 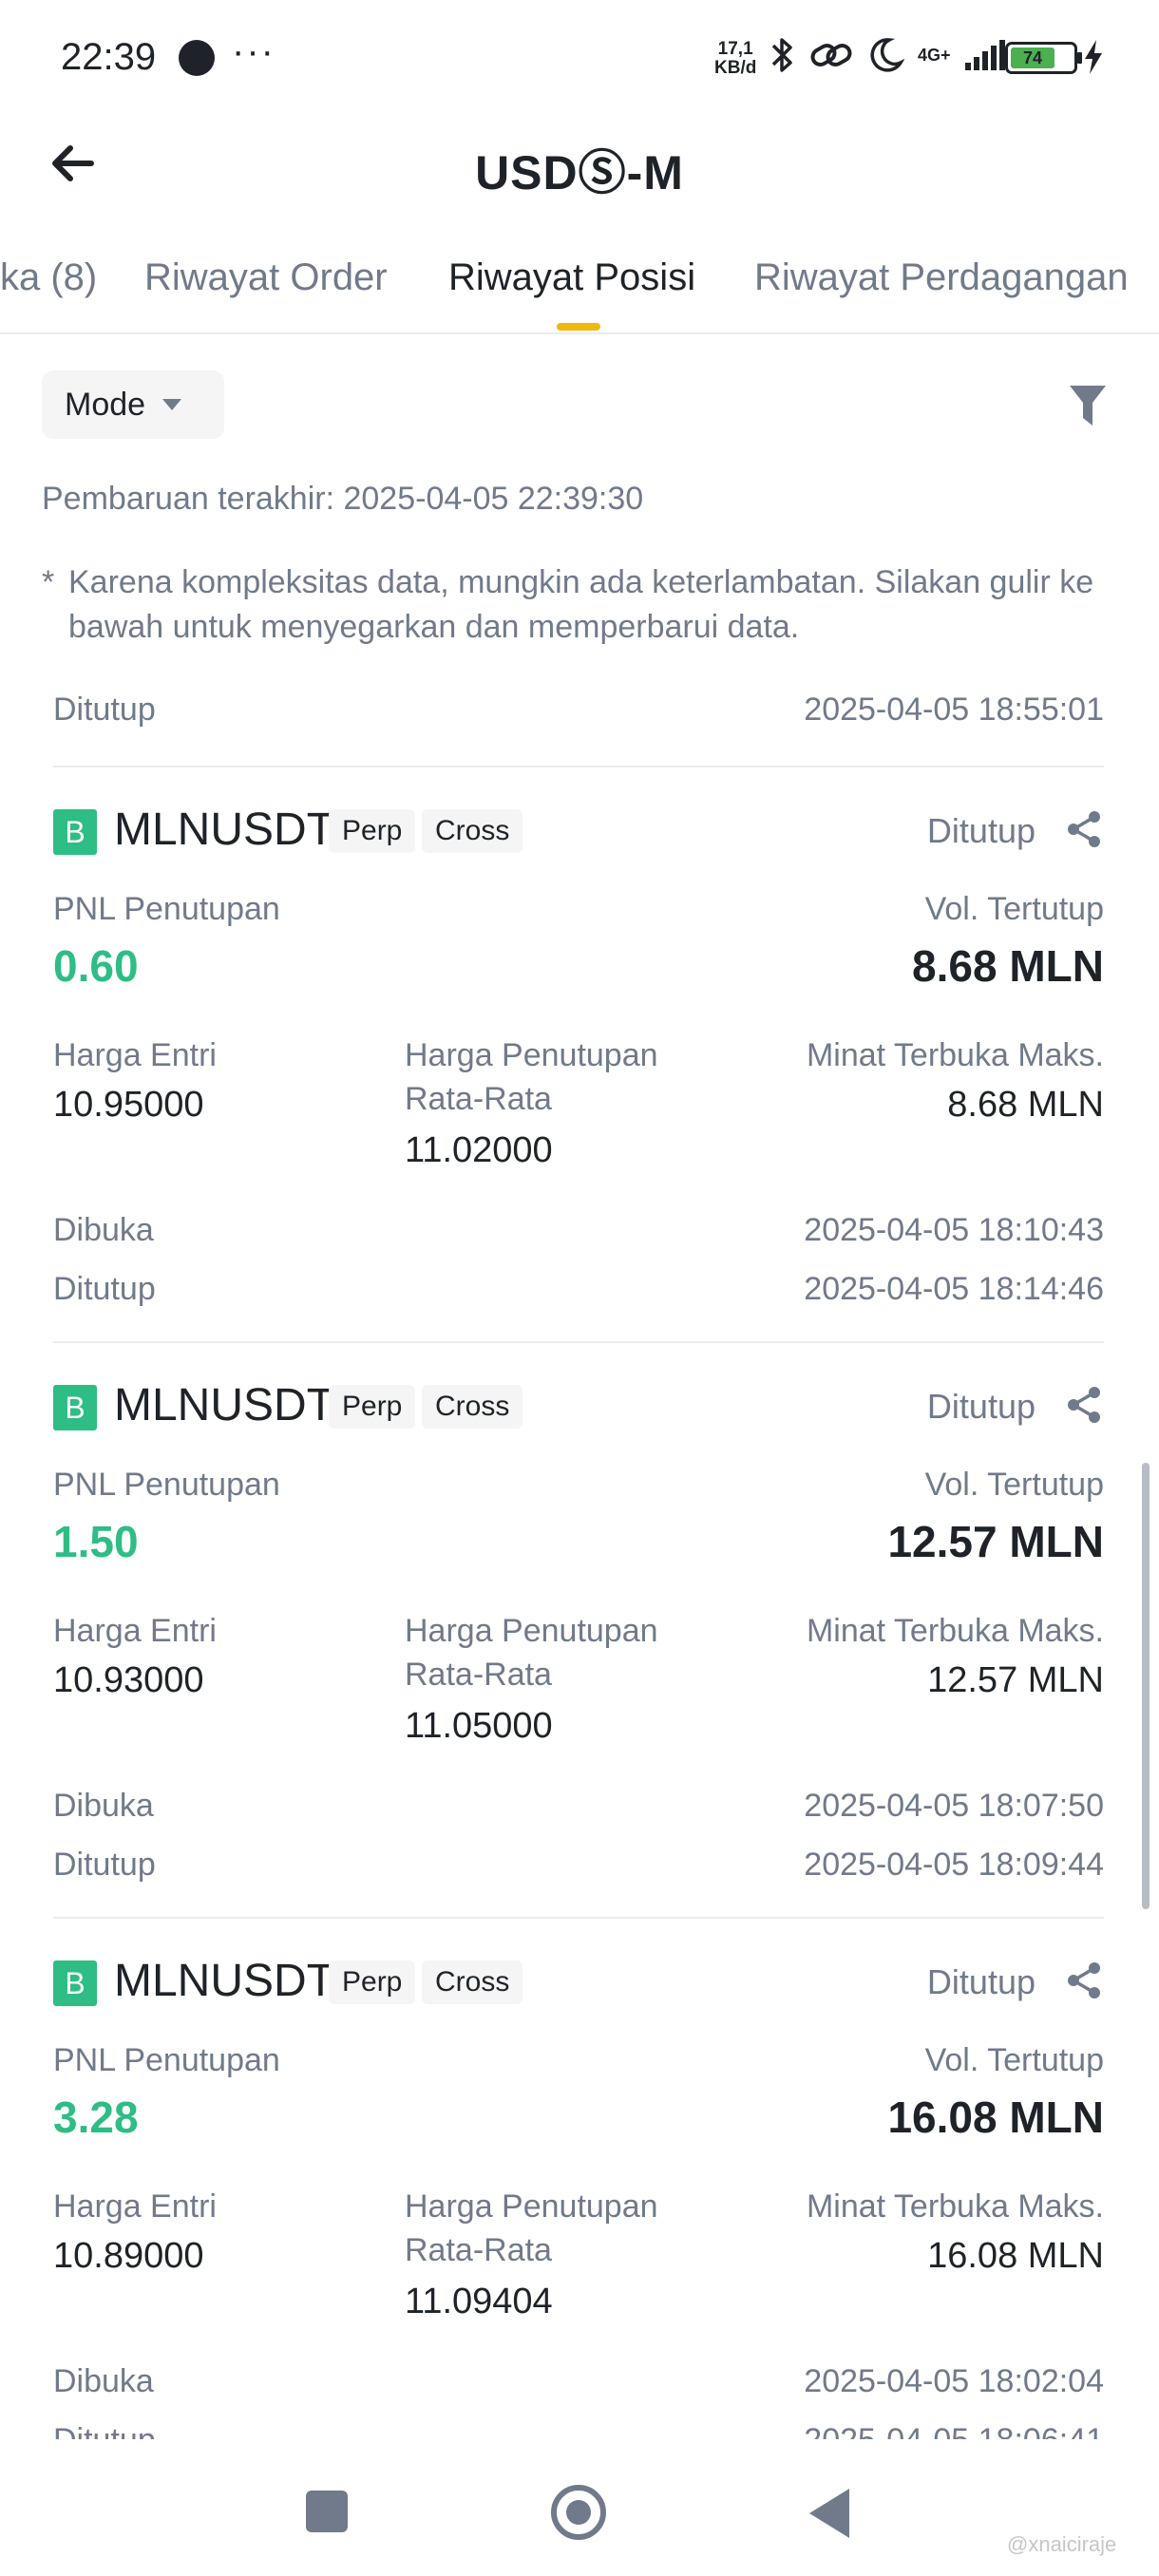 I want to click on battery-level: 74, so click(x=1033, y=57).